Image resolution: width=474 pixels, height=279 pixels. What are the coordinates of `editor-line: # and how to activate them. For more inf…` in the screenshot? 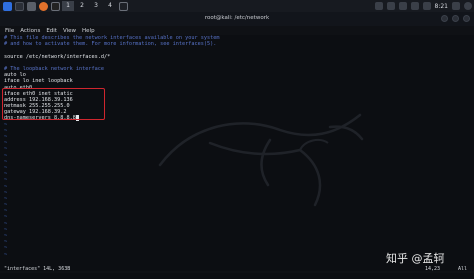 It's located at (112, 44).